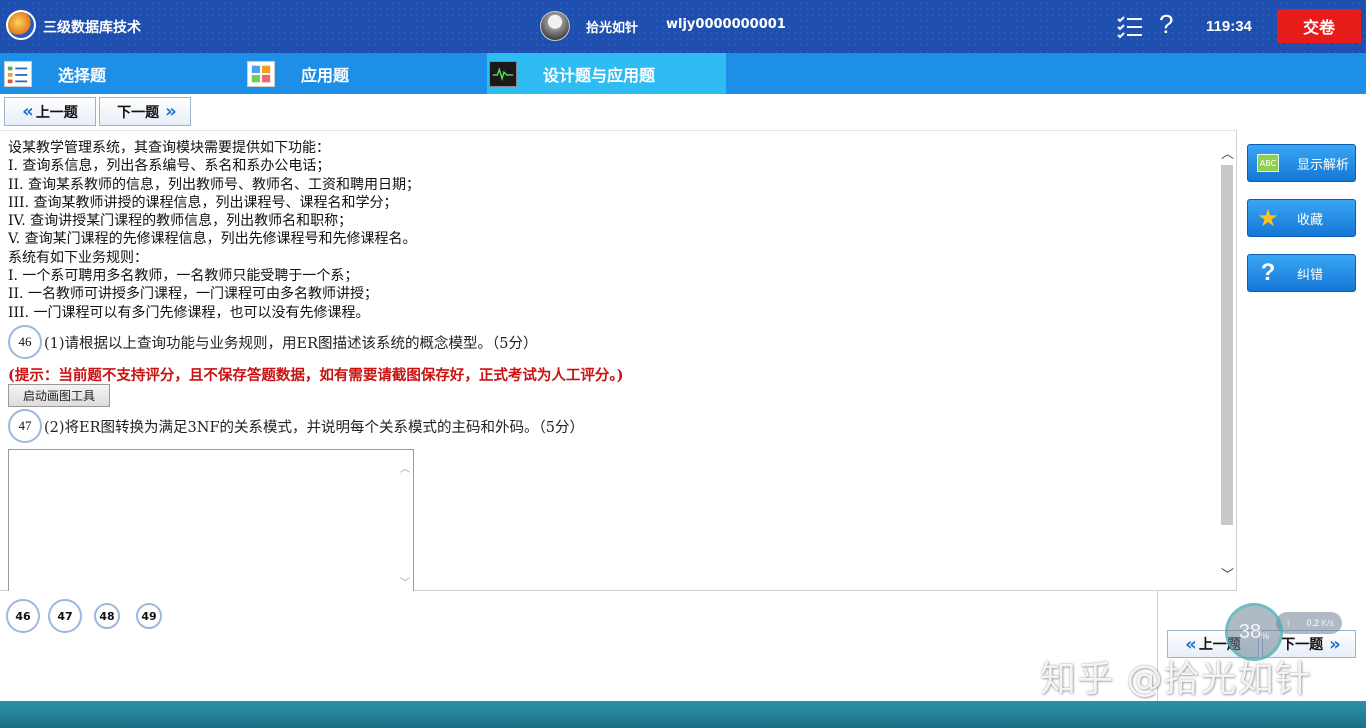 Image resolution: width=1366 pixels, height=728 pixels. I want to click on tab-label: 应用题, so click(325, 75).